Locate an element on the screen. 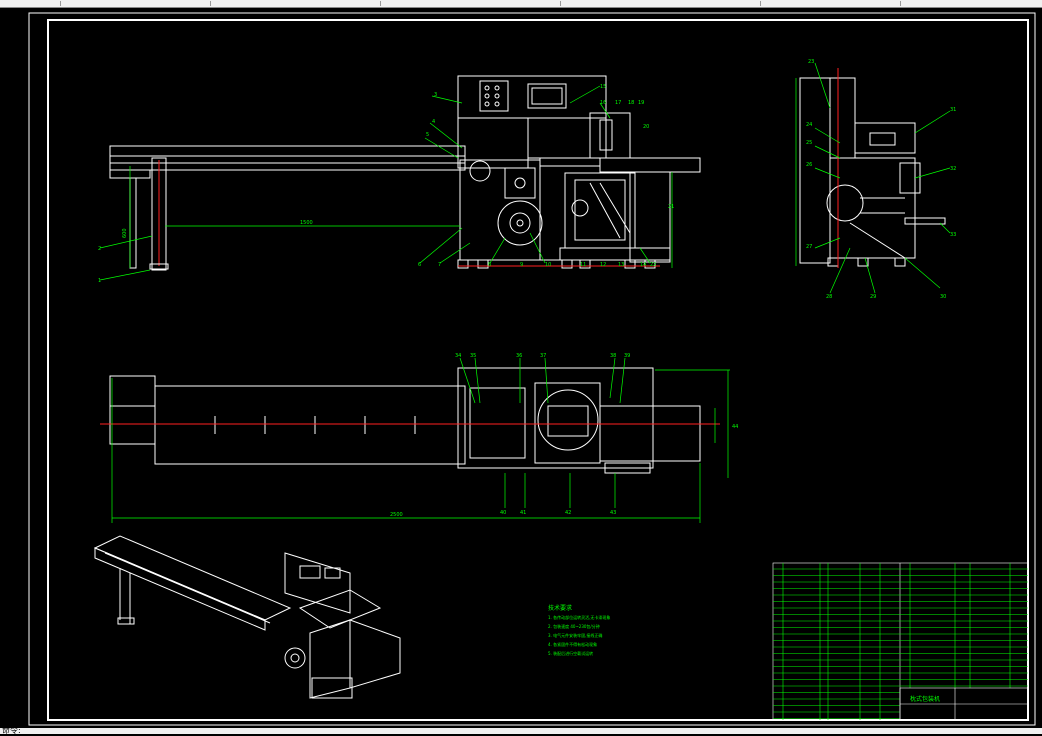  svg-text: 44 is located at coordinates (735, 427).